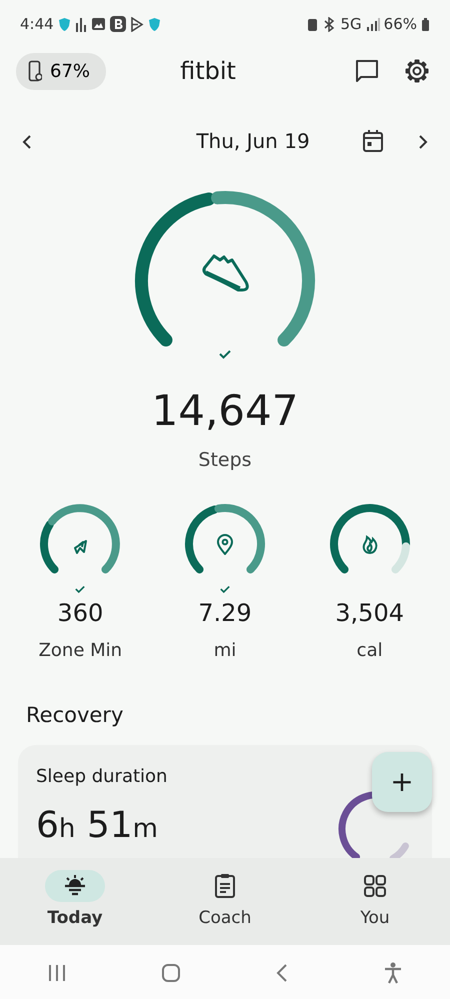 This screenshot has height=999, width=450. Describe the element at coordinates (225, 460) in the screenshot. I see `steps-label: Steps` at that location.